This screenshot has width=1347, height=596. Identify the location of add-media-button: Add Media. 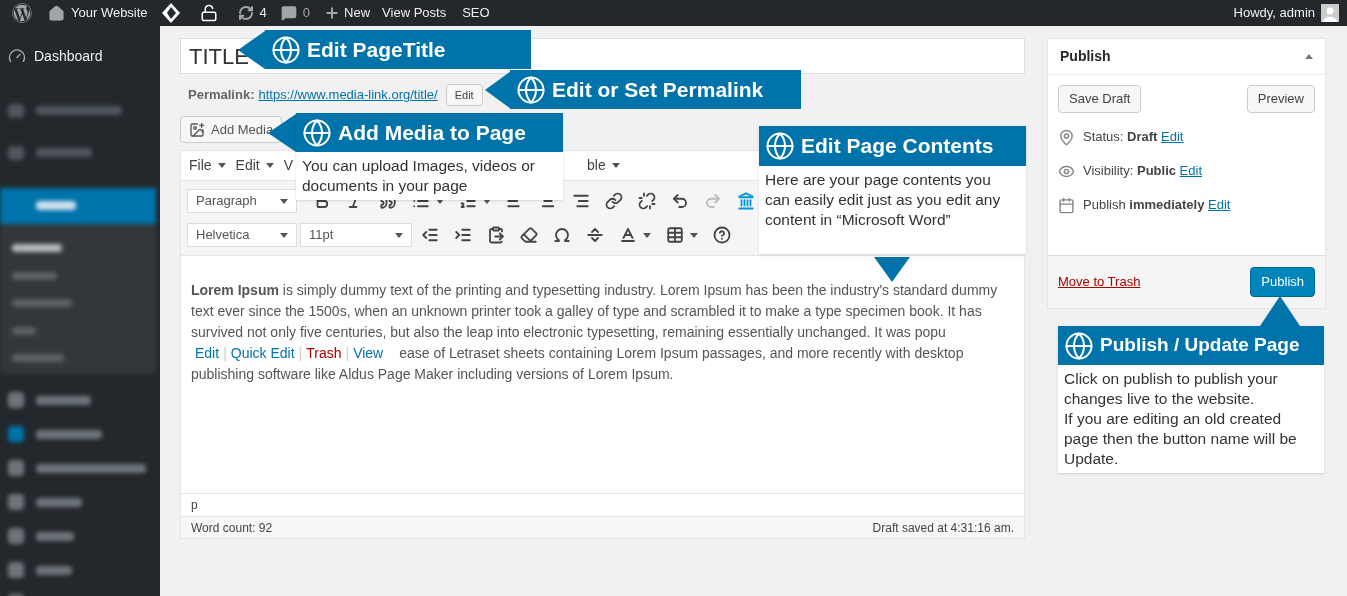
(231, 129).